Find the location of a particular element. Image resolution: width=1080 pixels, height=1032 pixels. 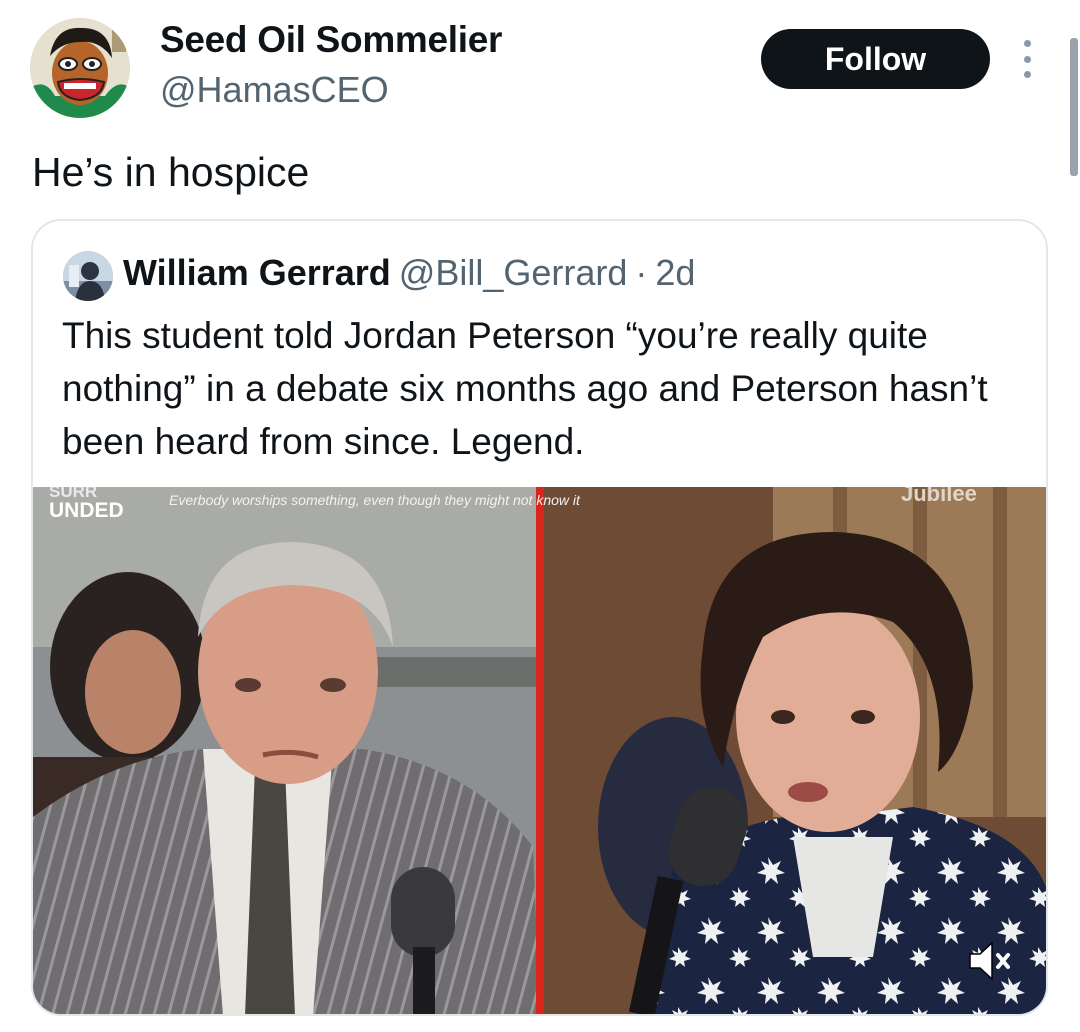

scrollbar is located at coordinates (1074, 107).